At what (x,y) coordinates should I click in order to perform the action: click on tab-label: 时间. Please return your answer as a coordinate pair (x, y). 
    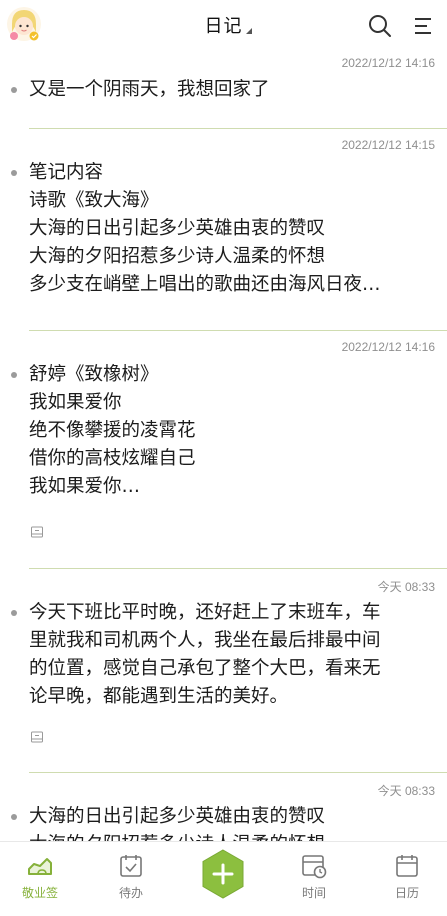
    Looking at the image, I should click on (313, 893).